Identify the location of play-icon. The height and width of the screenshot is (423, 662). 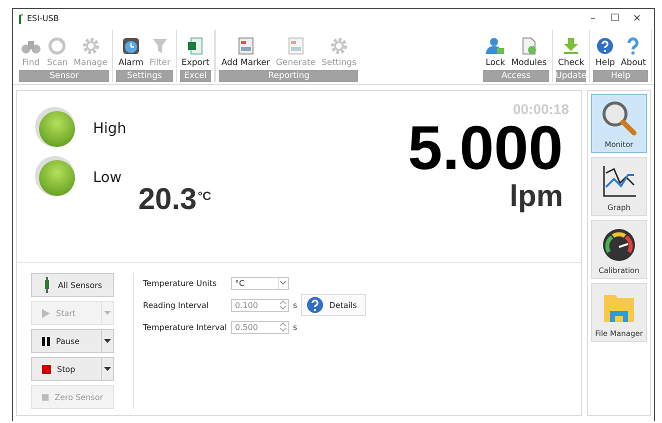
(46, 313).